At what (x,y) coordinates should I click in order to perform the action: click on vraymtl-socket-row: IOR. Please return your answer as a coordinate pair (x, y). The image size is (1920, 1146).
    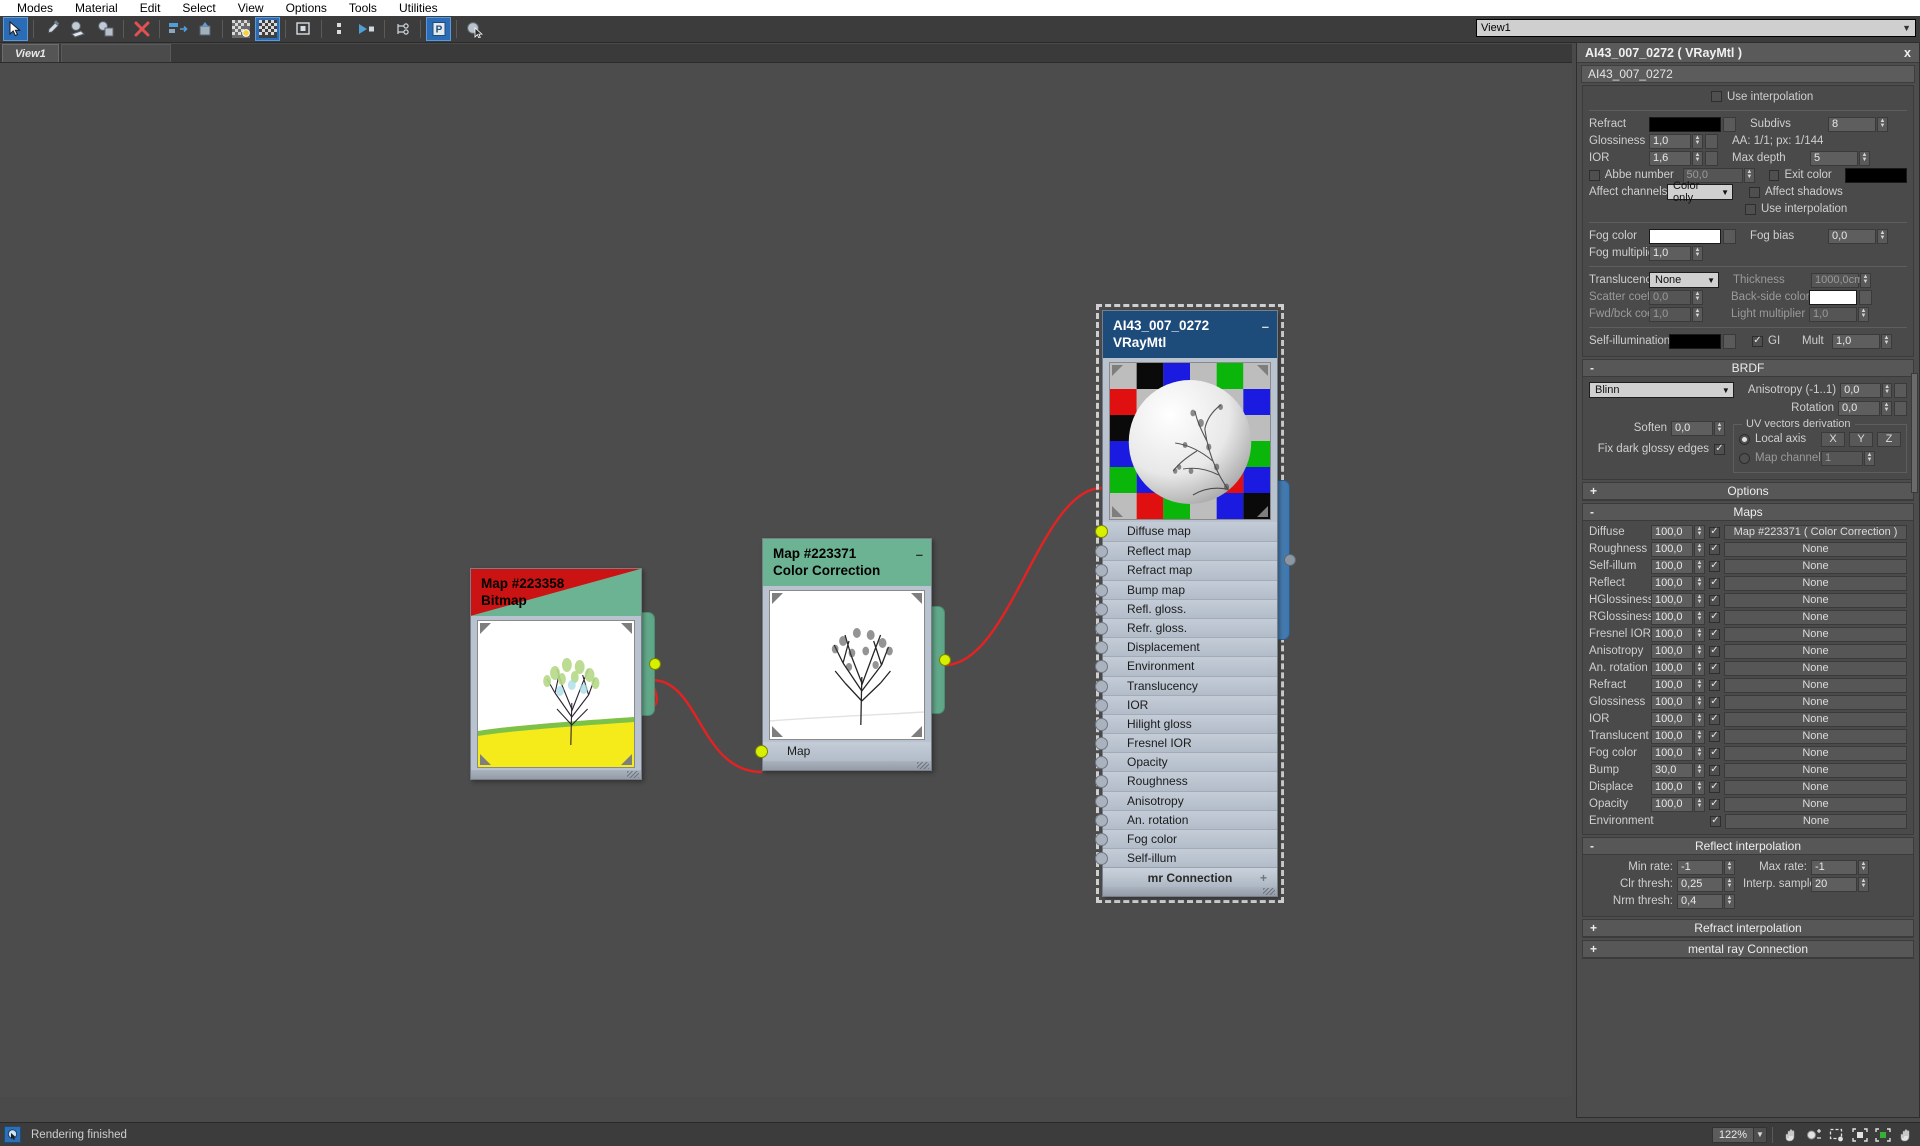
    Looking at the image, I should click on (1186, 704).